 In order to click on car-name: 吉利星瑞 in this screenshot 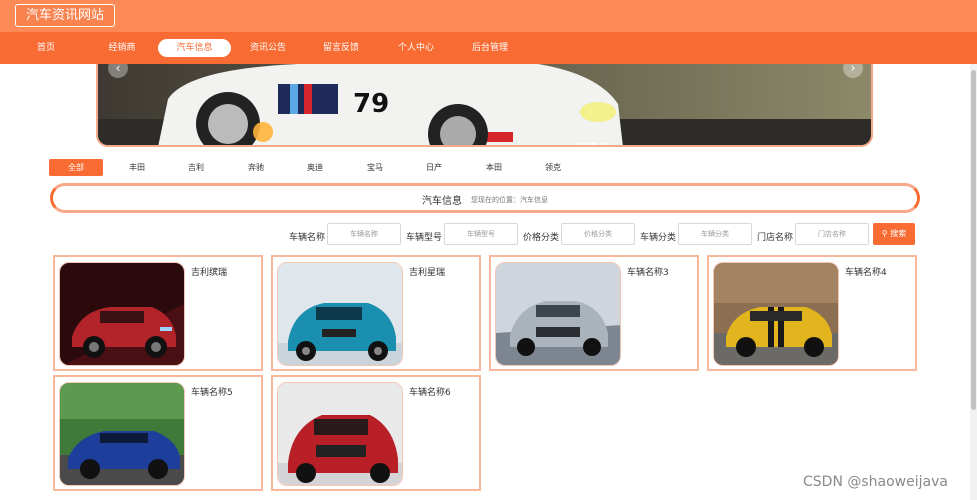, I will do `click(427, 271)`.